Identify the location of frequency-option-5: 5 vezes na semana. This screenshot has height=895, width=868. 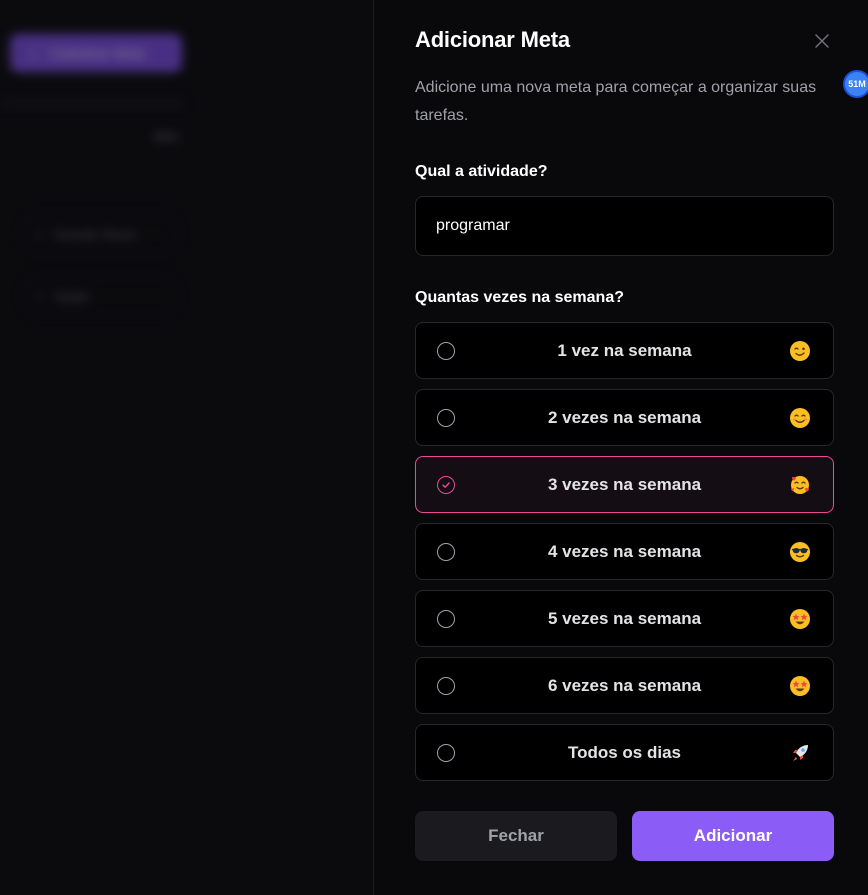
(624, 618).